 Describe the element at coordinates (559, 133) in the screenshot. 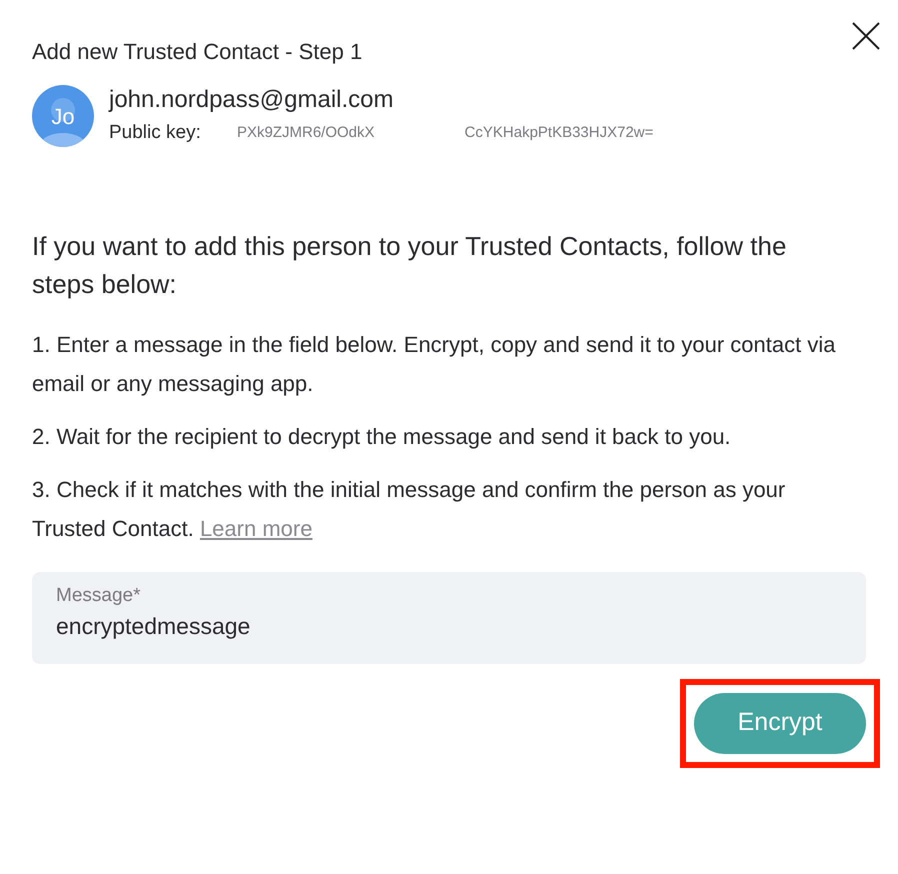

I see `public-key-text: CcYKHakpPtKB33HJX72w=` at that location.